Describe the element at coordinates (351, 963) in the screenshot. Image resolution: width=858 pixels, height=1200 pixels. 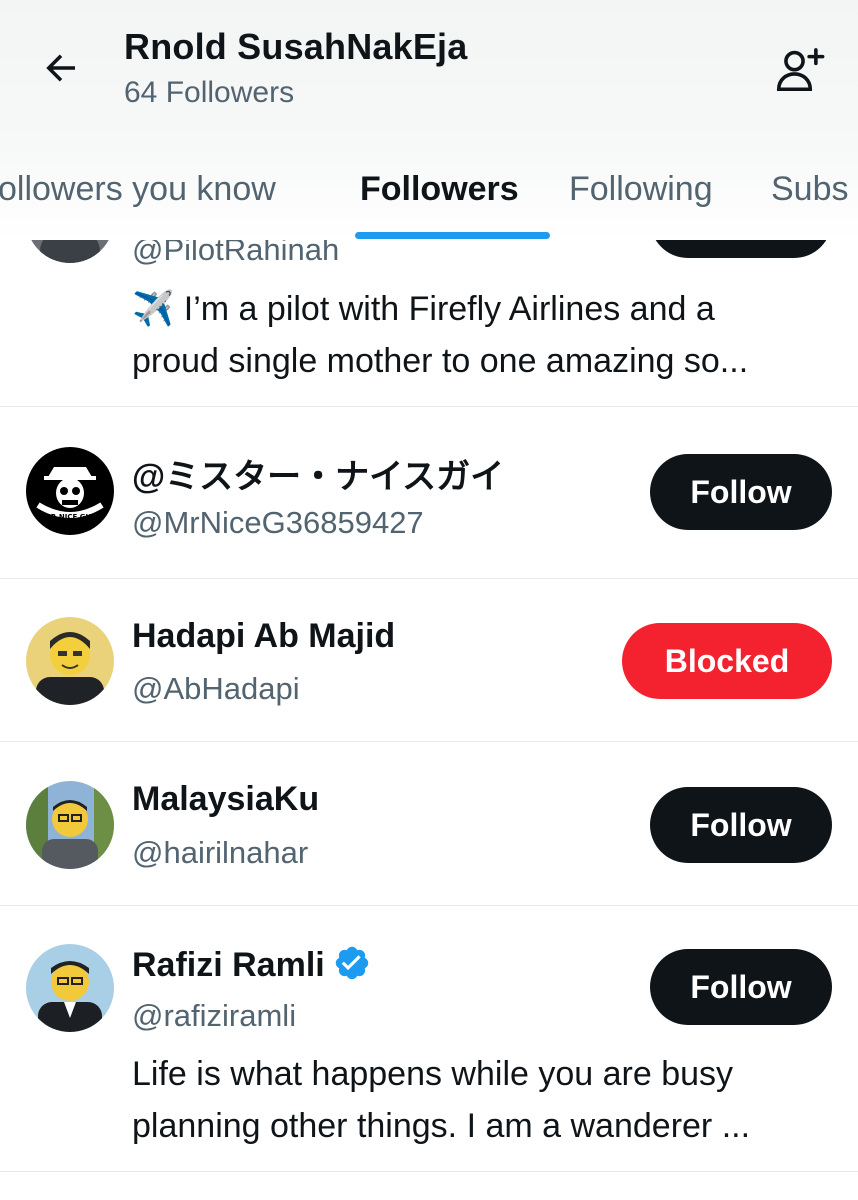
I see `verified-badge-icon` at that location.